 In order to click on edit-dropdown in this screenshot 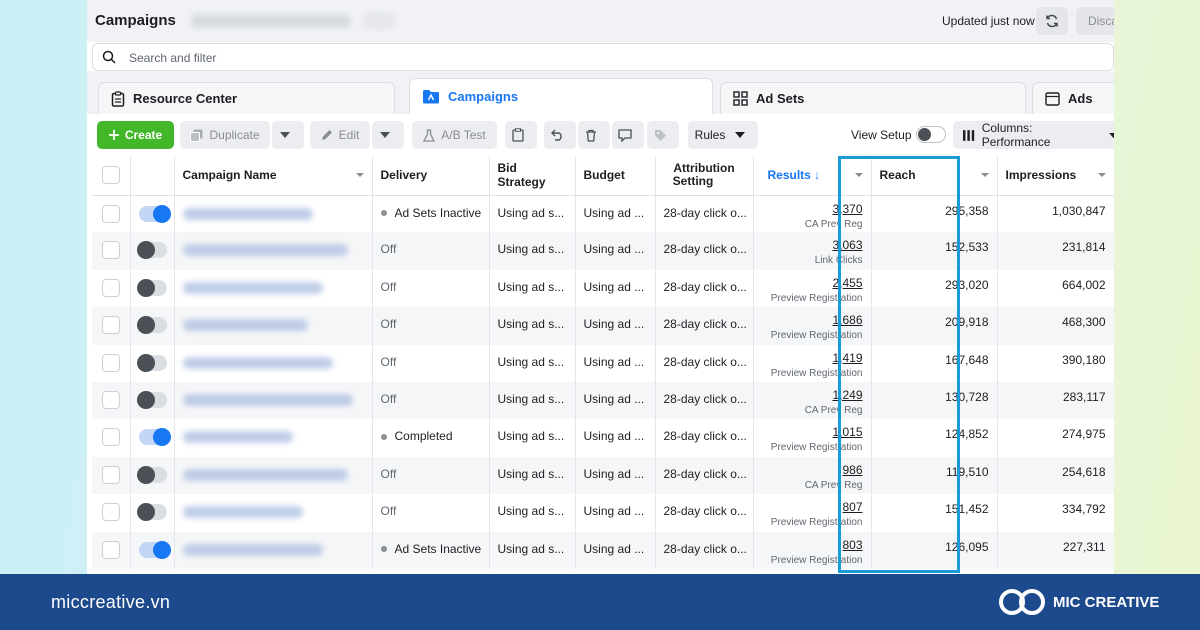, I will do `click(388, 135)`.